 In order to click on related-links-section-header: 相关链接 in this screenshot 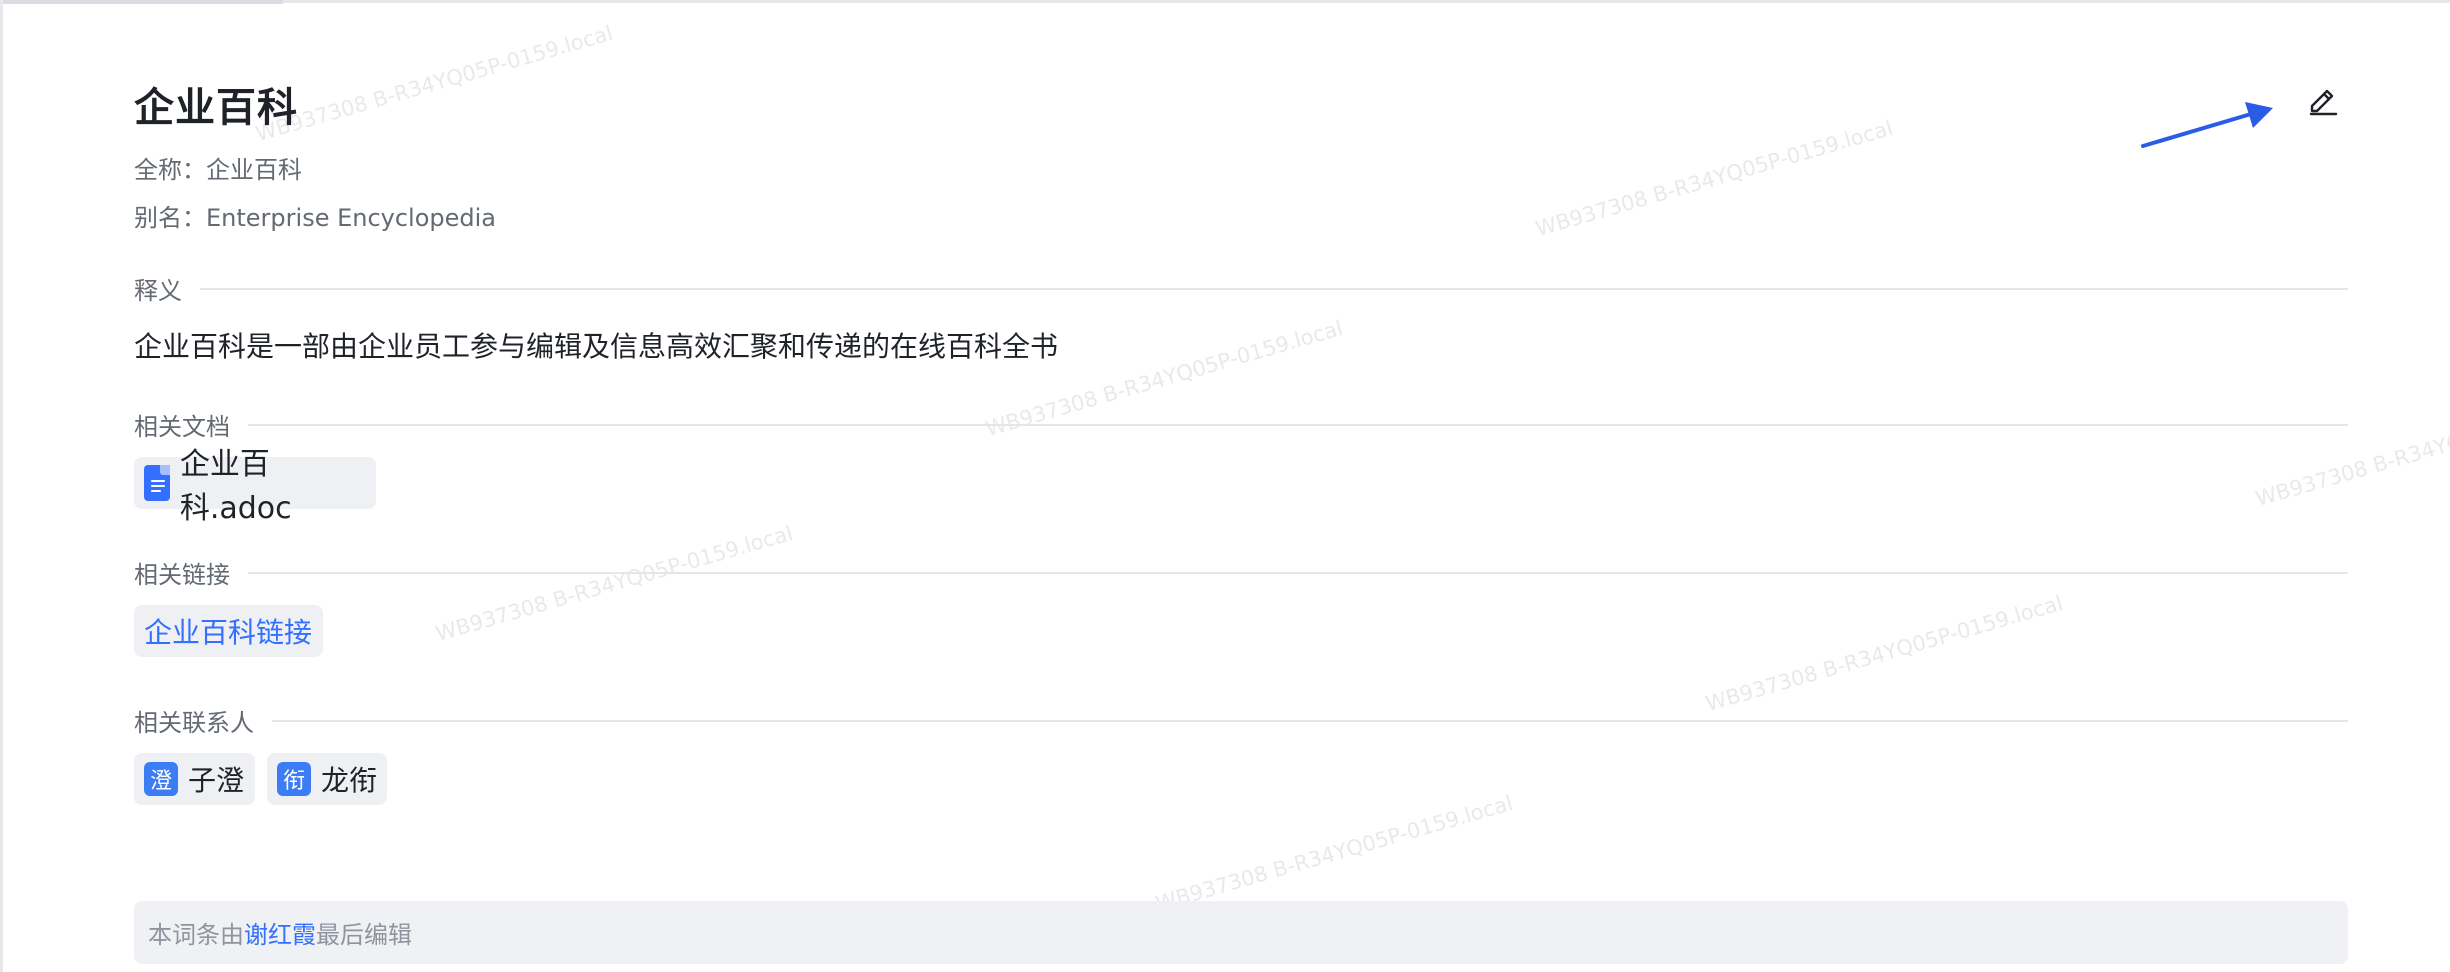, I will do `click(1241, 572)`.